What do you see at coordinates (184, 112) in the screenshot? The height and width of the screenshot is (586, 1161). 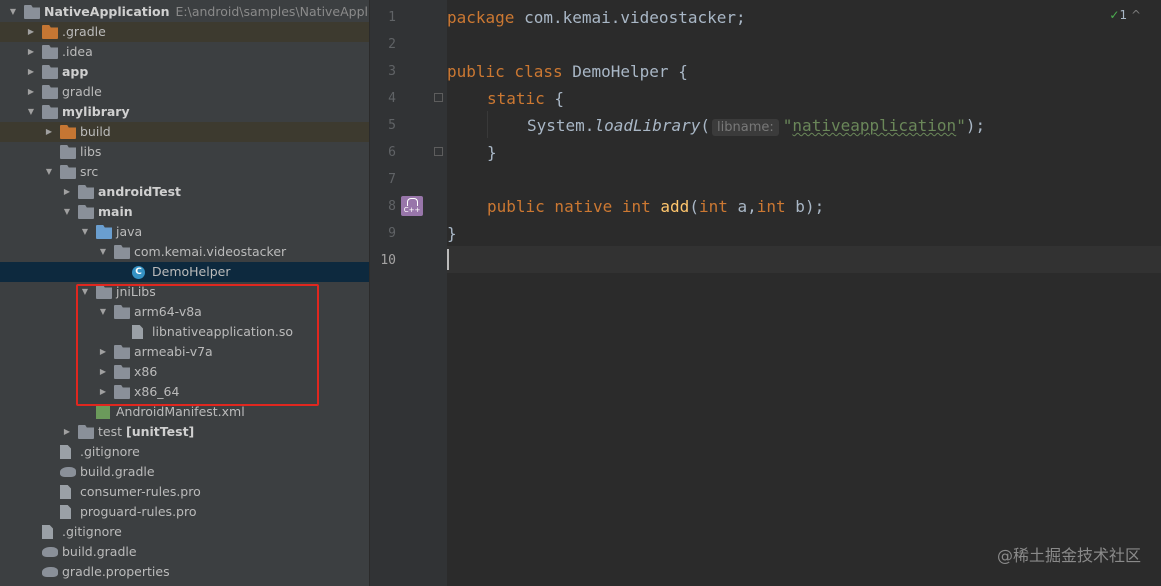 I see `tree-item-mylibrary-module: ▼ mylibrary` at bounding box center [184, 112].